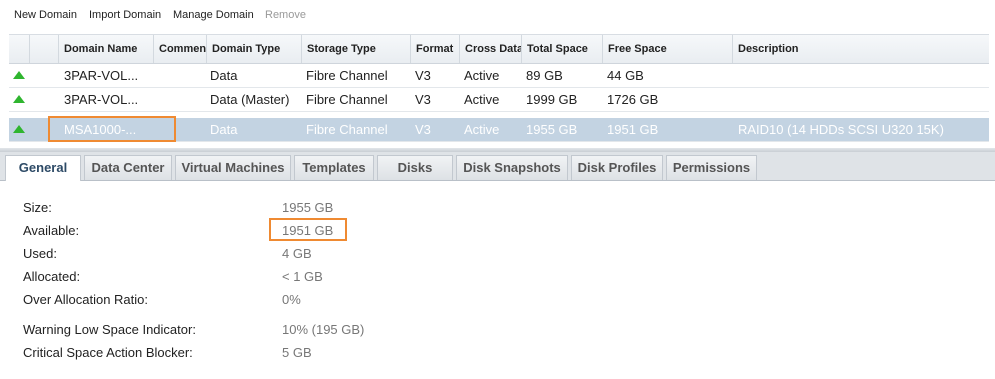  Describe the element at coordinates (308, 230) in the screenshot. I see `available-value: 1951 GB` at that location.